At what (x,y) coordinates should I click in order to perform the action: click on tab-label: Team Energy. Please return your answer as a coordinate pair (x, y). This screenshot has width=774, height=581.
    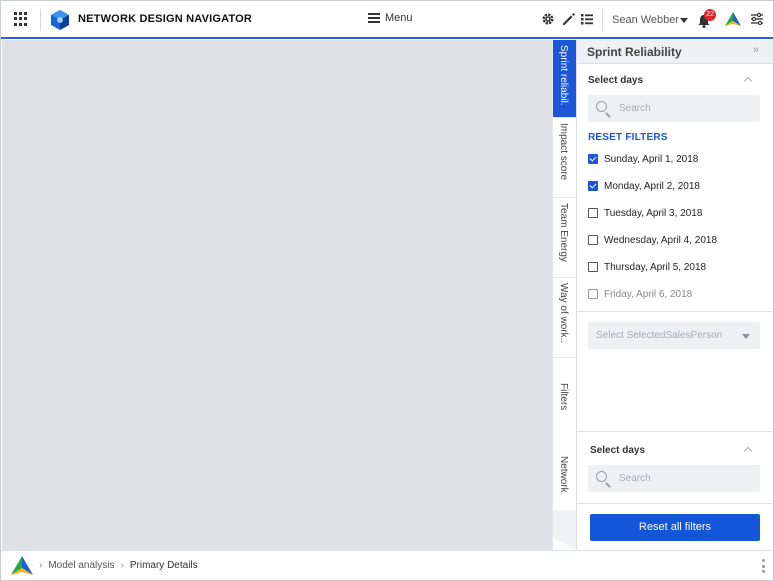
    Looking at the image, I should click on (563, 232).